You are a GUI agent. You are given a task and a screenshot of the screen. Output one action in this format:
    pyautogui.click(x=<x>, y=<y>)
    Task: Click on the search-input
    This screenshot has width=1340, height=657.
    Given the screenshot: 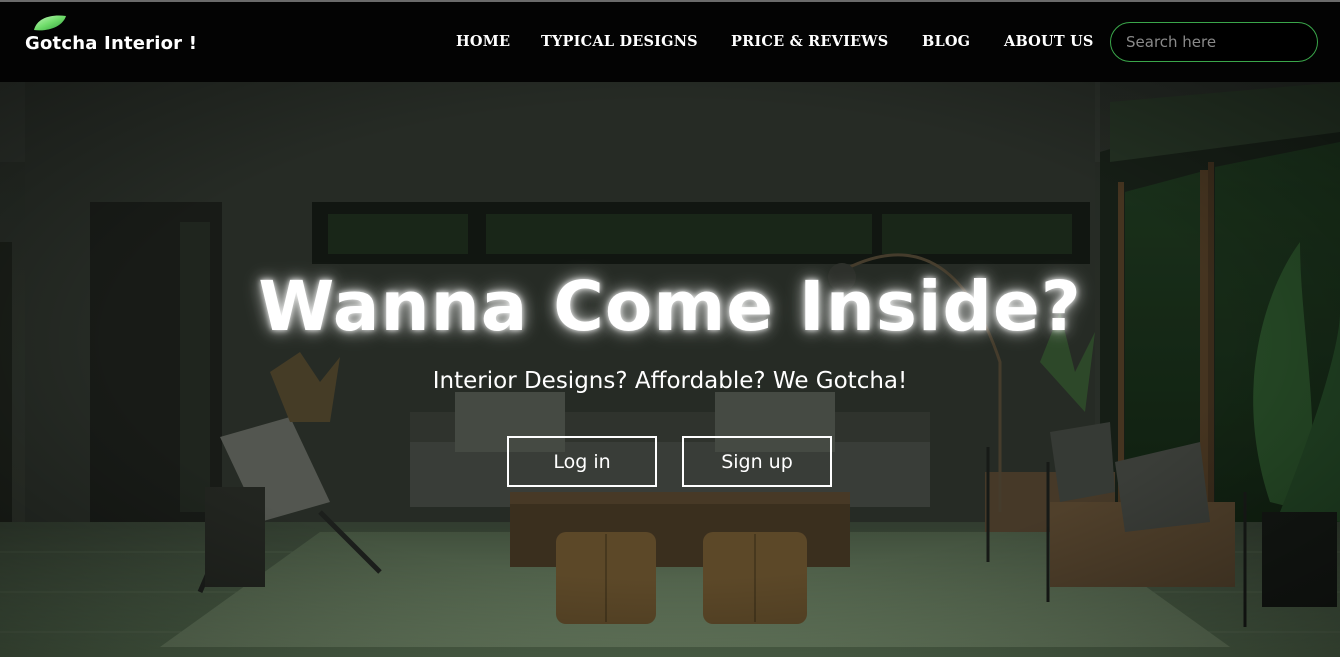 What is the action you would take?
    pyautogui.click(x=1214, y=42)
    